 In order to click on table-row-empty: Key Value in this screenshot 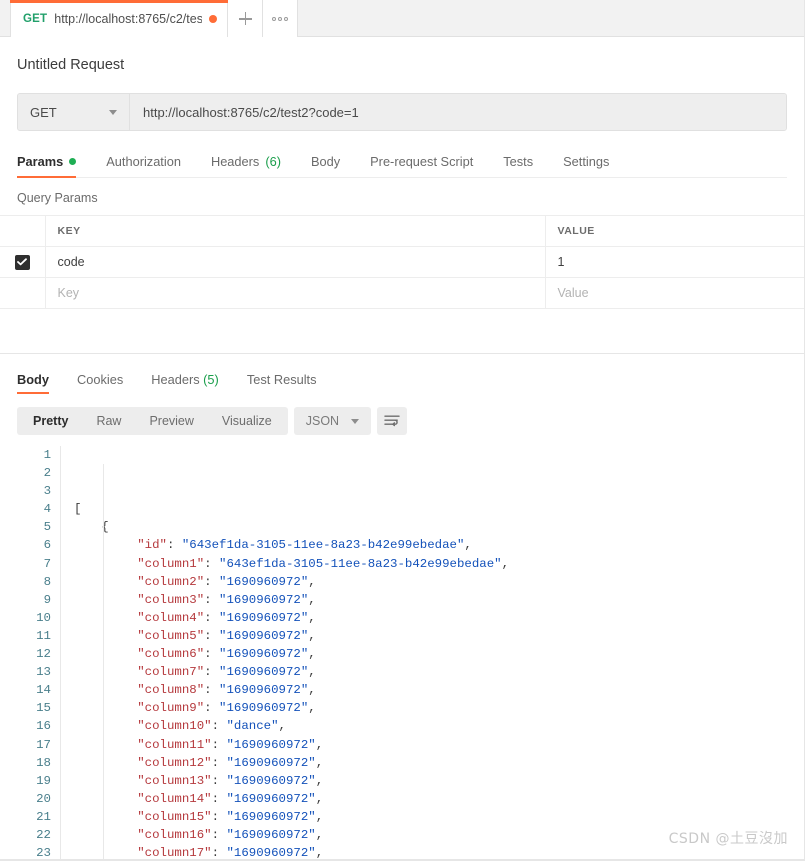, I will do `click(402, 293)`.